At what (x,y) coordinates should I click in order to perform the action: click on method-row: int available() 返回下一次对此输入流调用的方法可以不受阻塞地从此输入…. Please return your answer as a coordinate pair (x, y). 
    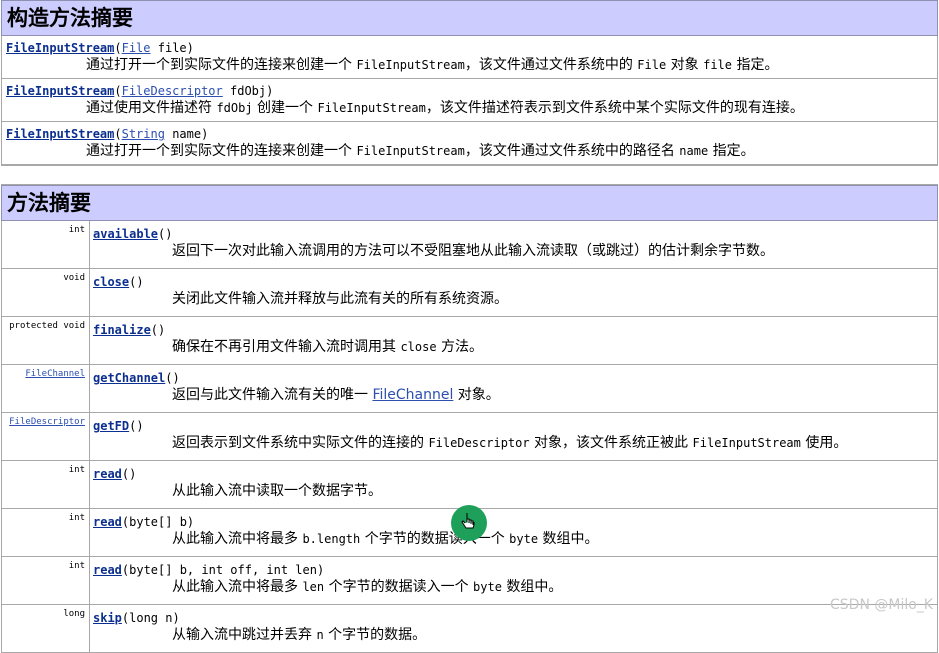
    Looking at the image, I should click on (469, 244).